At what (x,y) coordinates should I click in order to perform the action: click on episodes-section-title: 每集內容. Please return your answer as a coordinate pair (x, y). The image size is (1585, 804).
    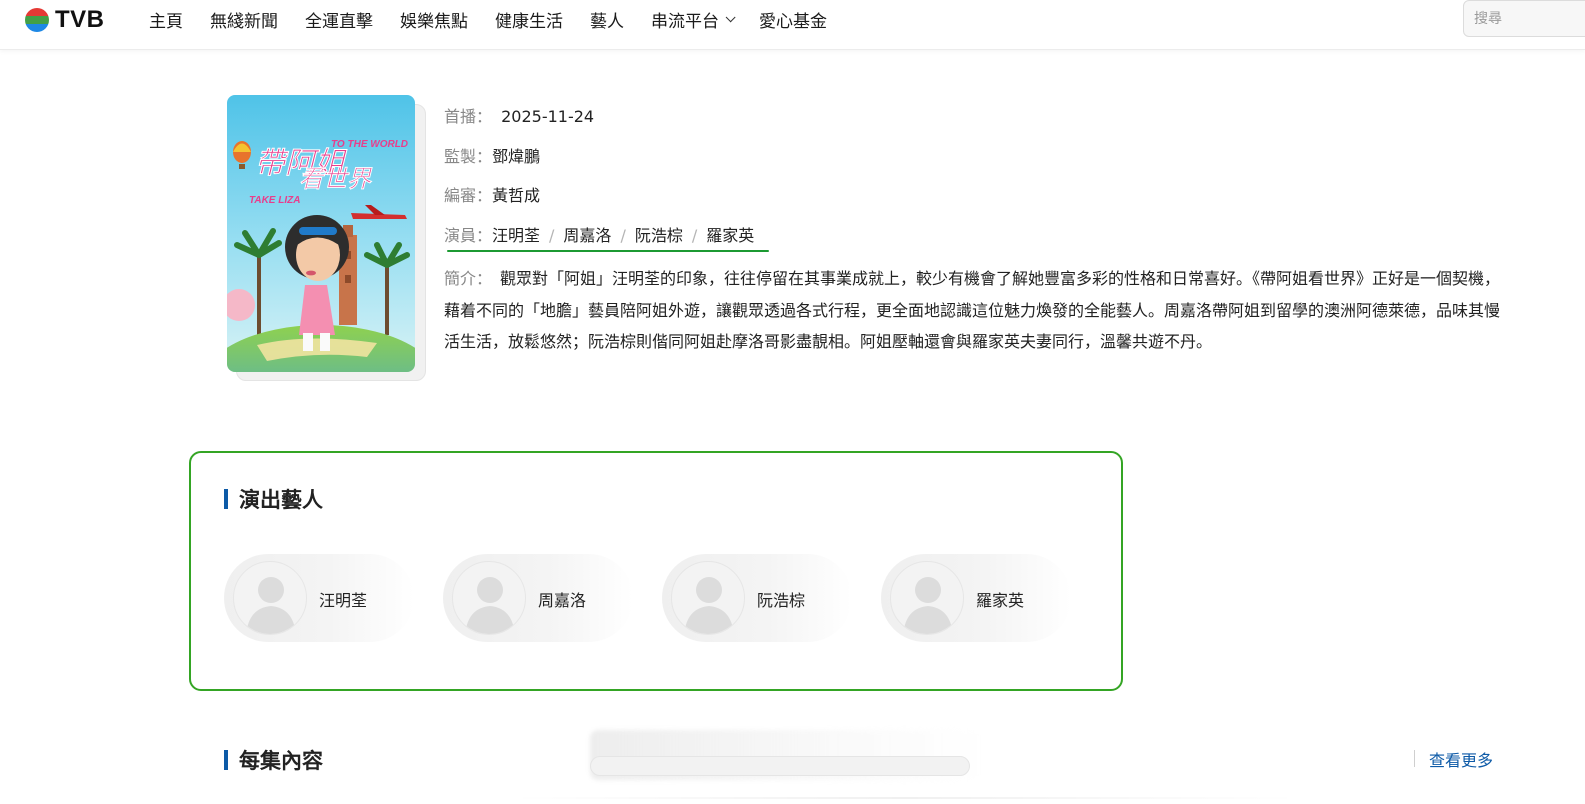
    Looking at the image, I should click on (273, 760).